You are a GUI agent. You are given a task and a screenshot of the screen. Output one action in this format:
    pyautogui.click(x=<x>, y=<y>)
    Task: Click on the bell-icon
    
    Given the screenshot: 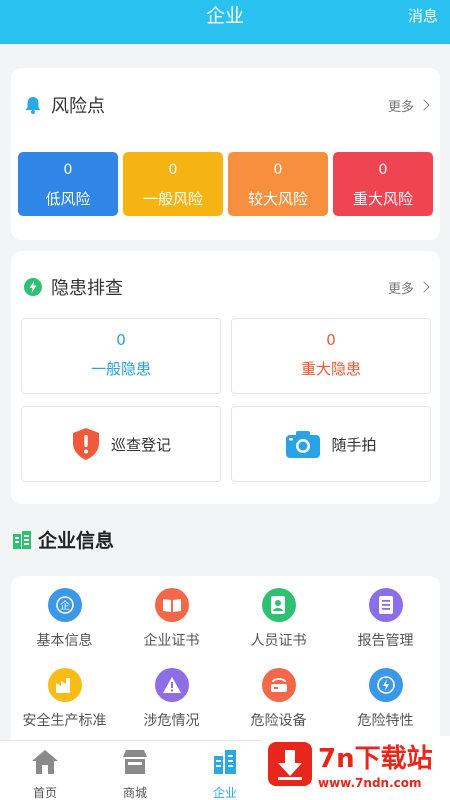 What is the action you would take?
    pyautogui.click(x=33, y=105)
    